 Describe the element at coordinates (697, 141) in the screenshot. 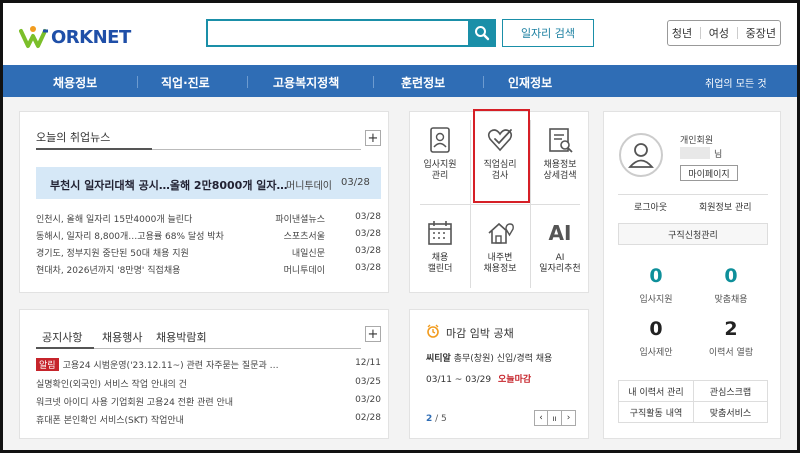

I see `member-type: 개인회원` at that location.